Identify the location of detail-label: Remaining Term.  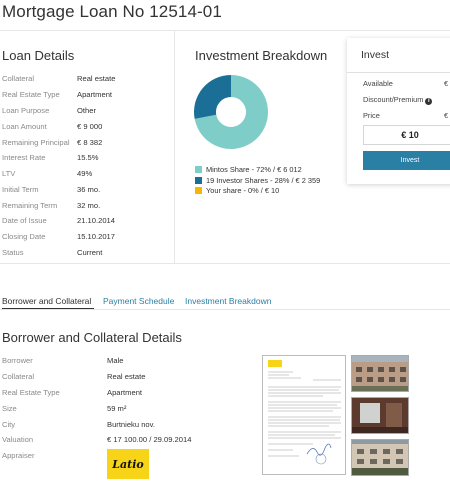
(30, 205).